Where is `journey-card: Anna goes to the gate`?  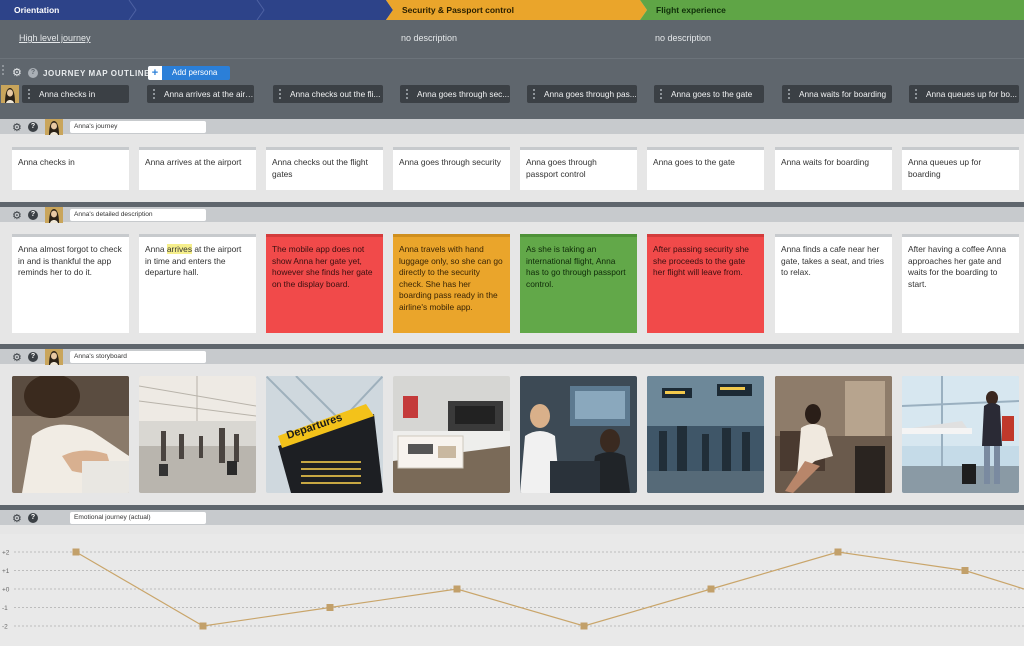 journey-card: Anna goes to the gate is located at coordinates (705, 168).